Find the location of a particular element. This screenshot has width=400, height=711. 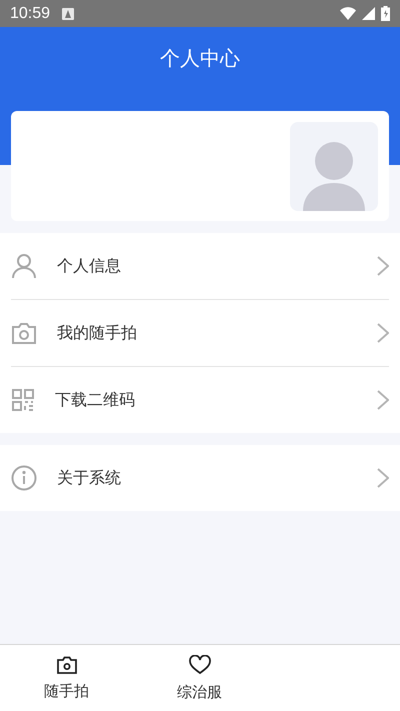

battery-icon is located at coordinates (385, 13).